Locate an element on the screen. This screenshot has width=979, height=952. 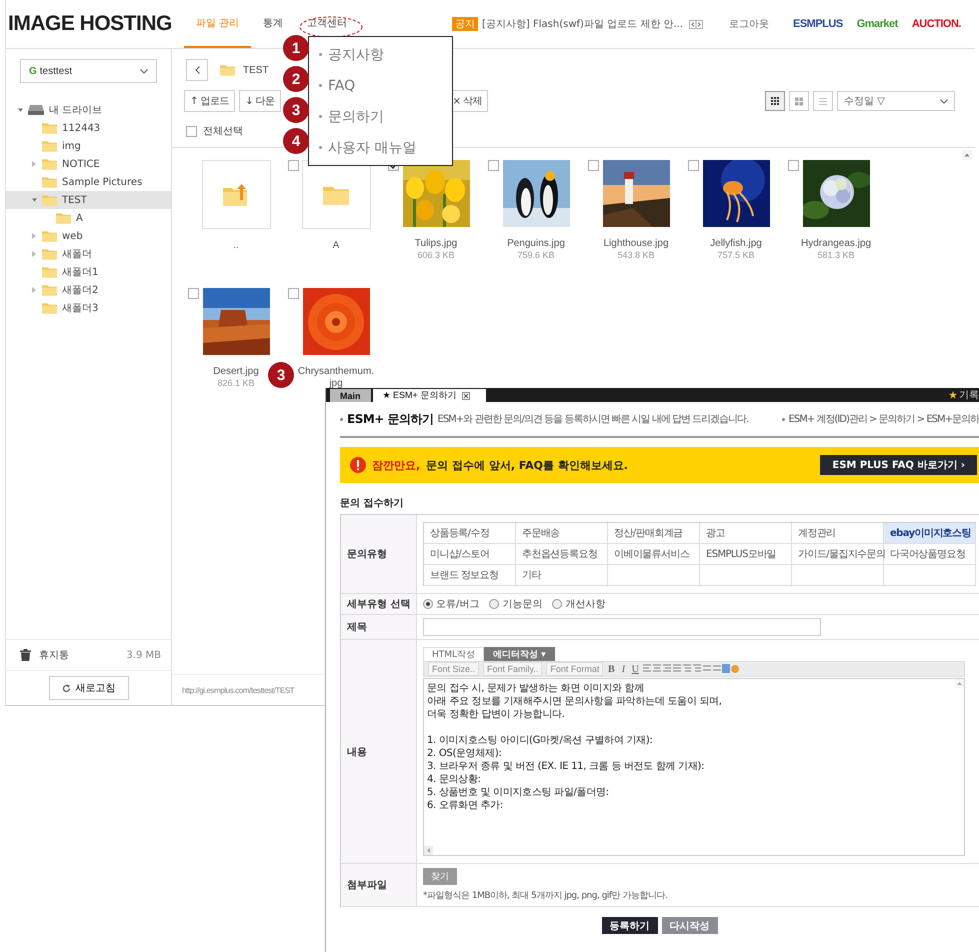
file-name: Chrysanthemum.jpg is located at coordinates (336, 378).